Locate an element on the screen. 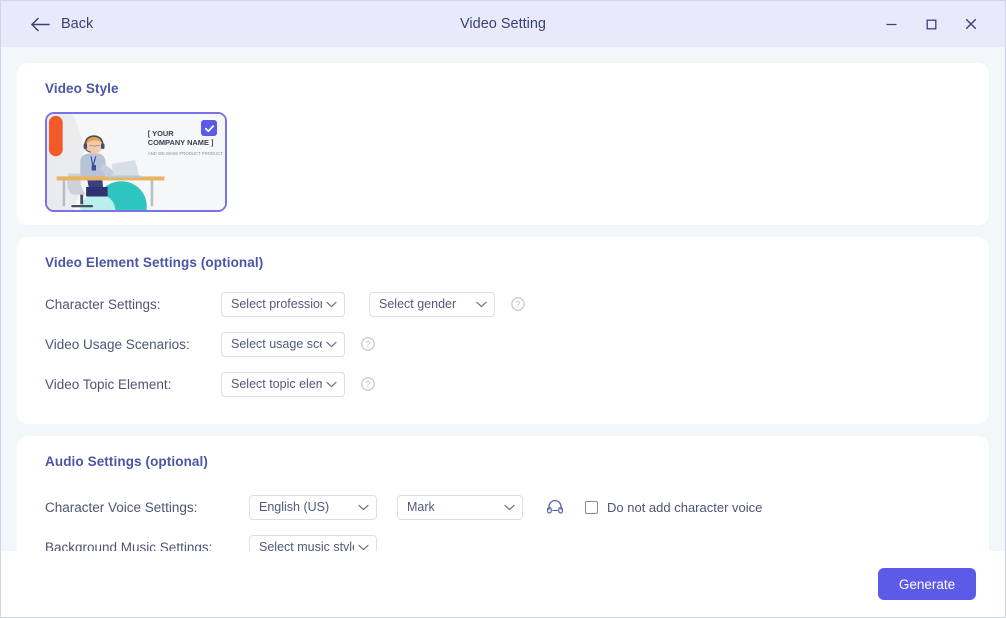 The image size is (1006, 618). profession-select: Select profession is located at coordinates (283, 304).